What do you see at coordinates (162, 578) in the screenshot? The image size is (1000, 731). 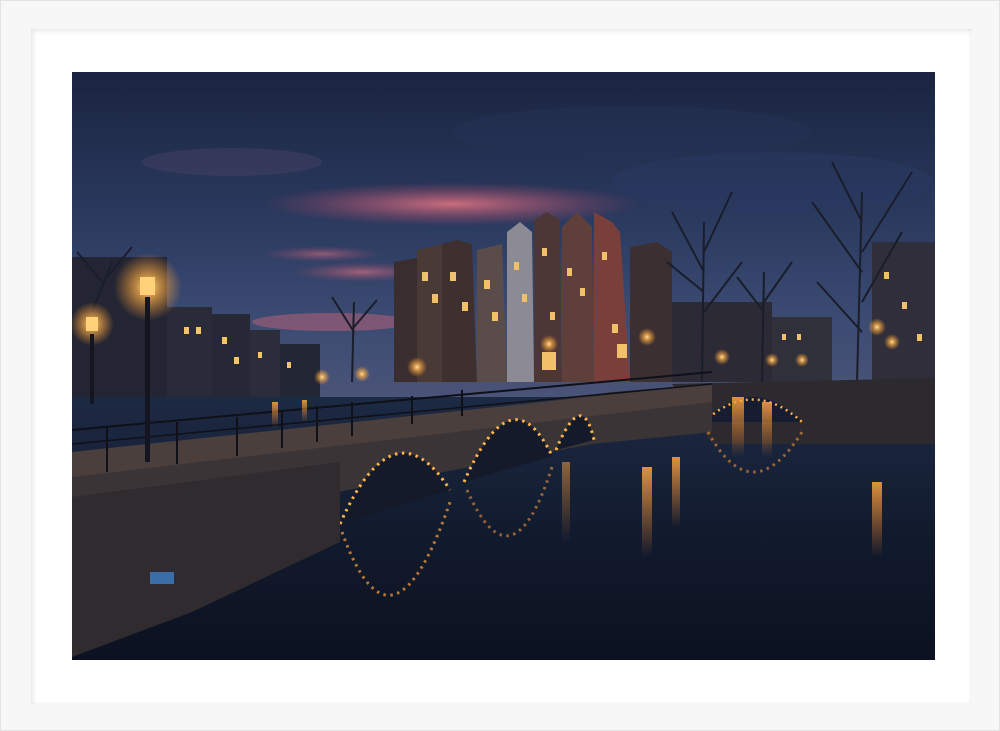 I see `wall-sign` at bounding box center [162, 578].